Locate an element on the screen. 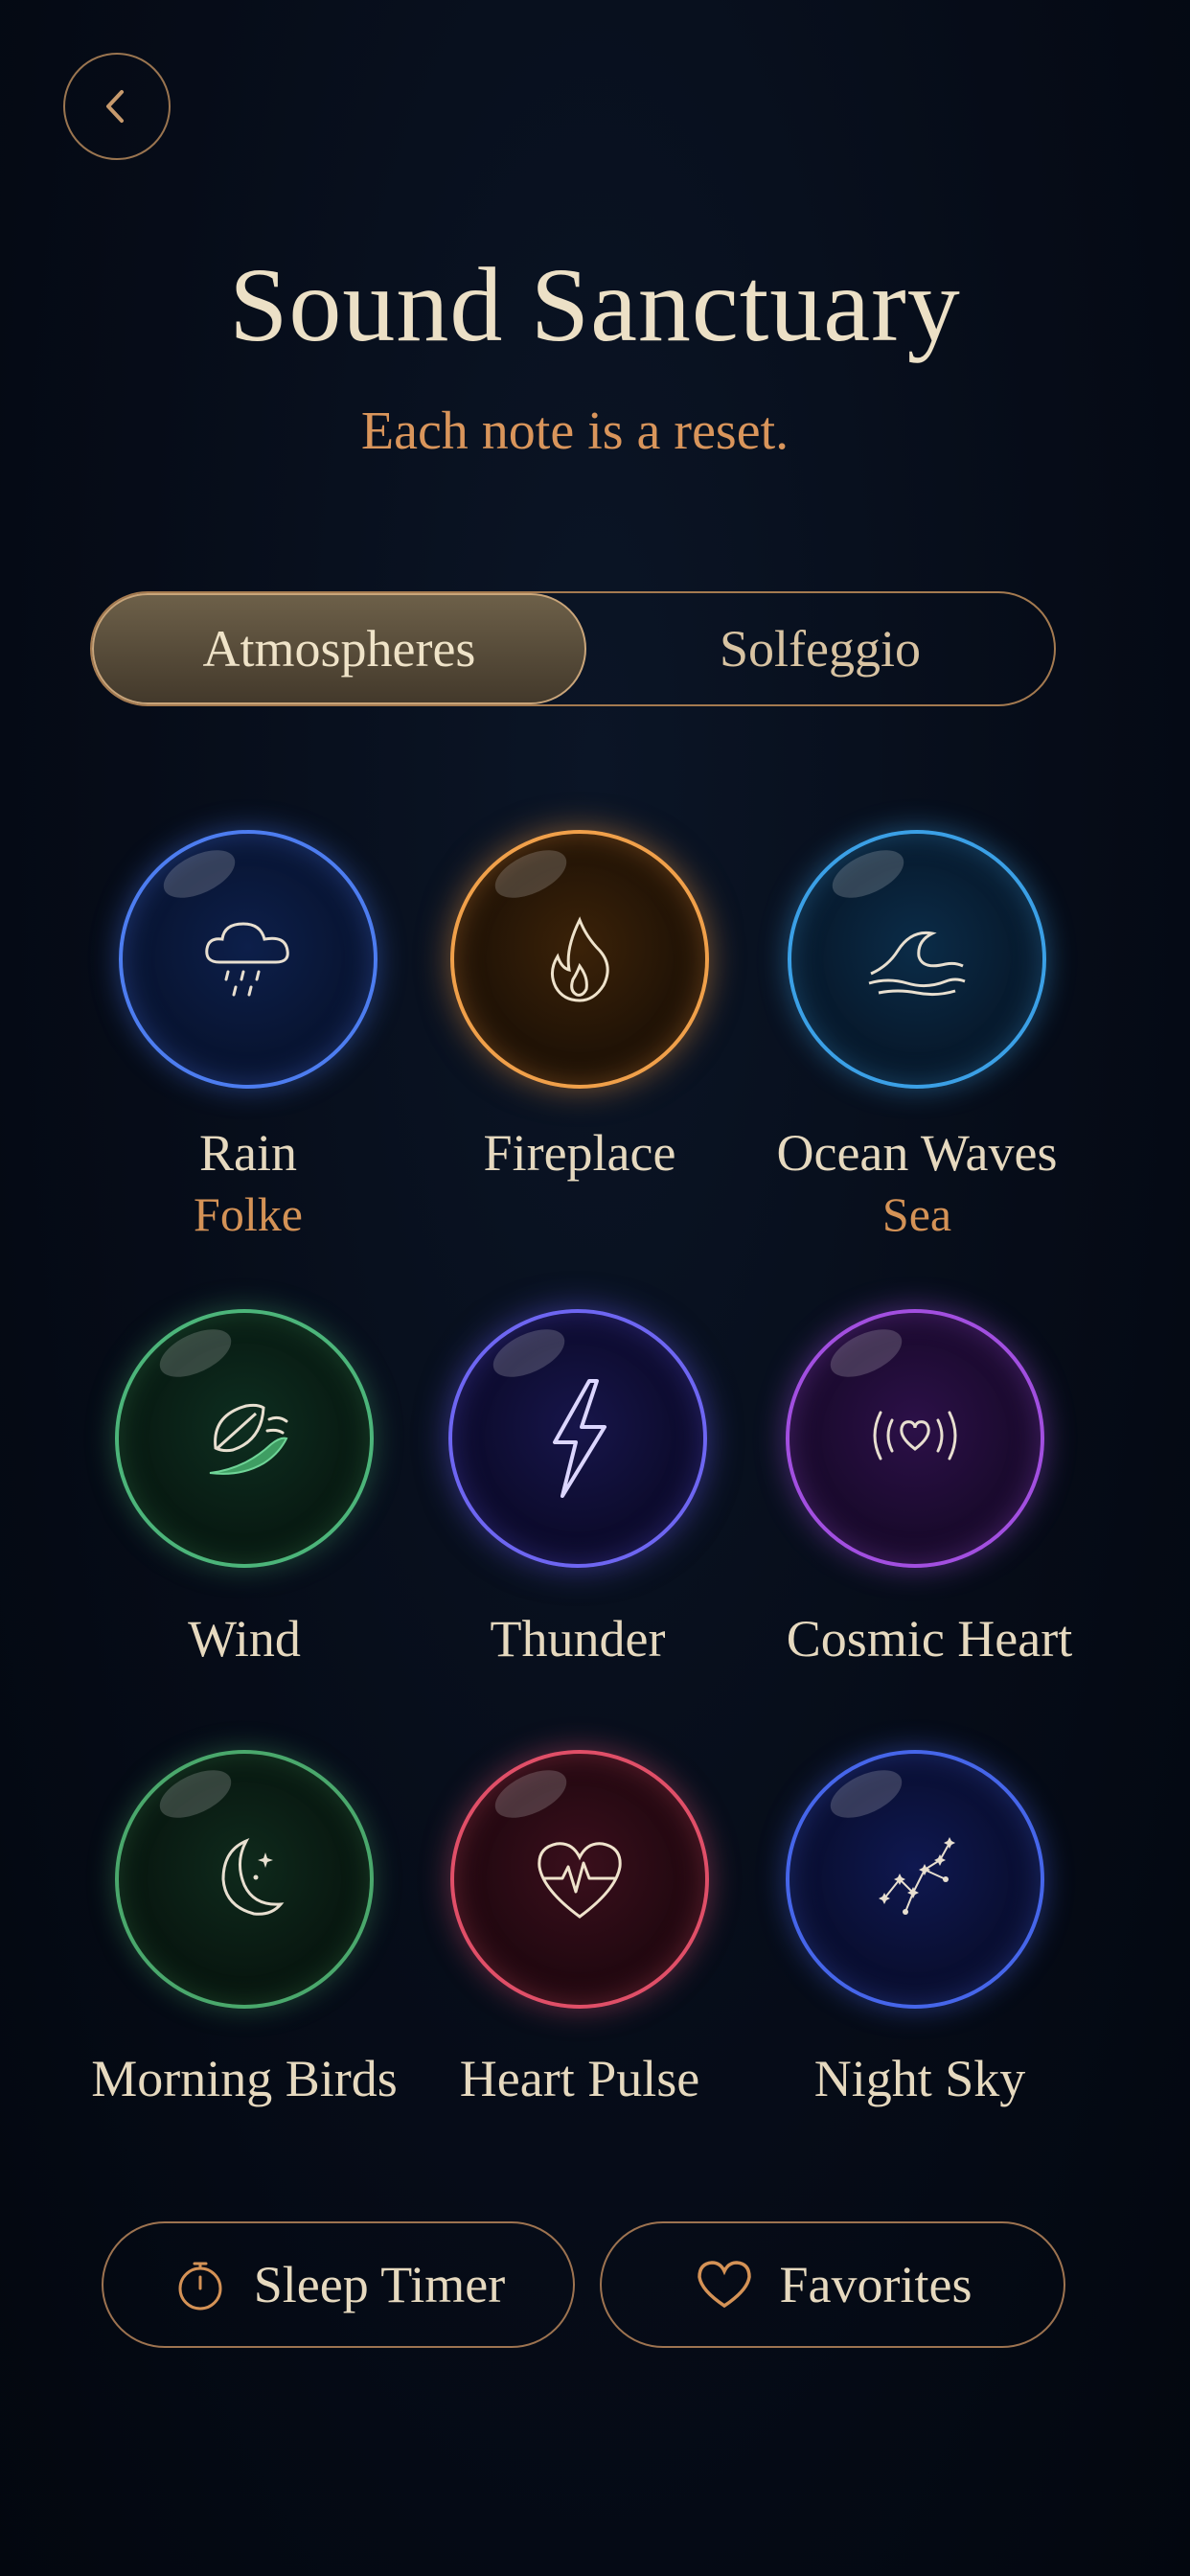  sleep-timer-button: Sleep Timer is located at coordinates (339, 2284).